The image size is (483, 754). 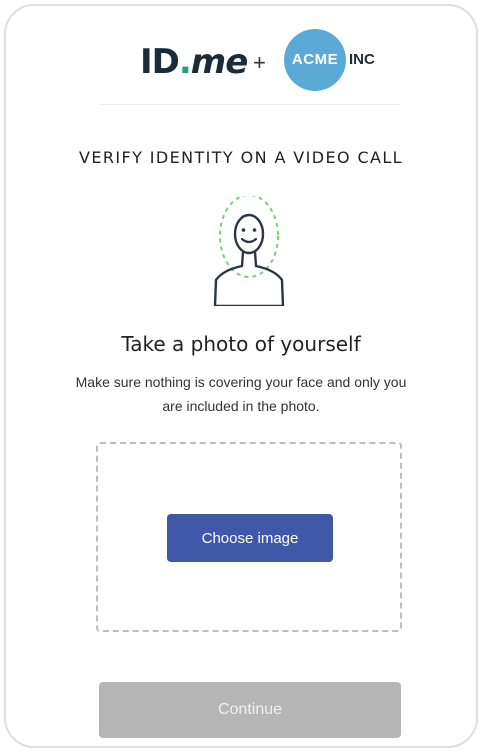 I want to click on choose-image-button: Choose image, so click(x=250, y=538).